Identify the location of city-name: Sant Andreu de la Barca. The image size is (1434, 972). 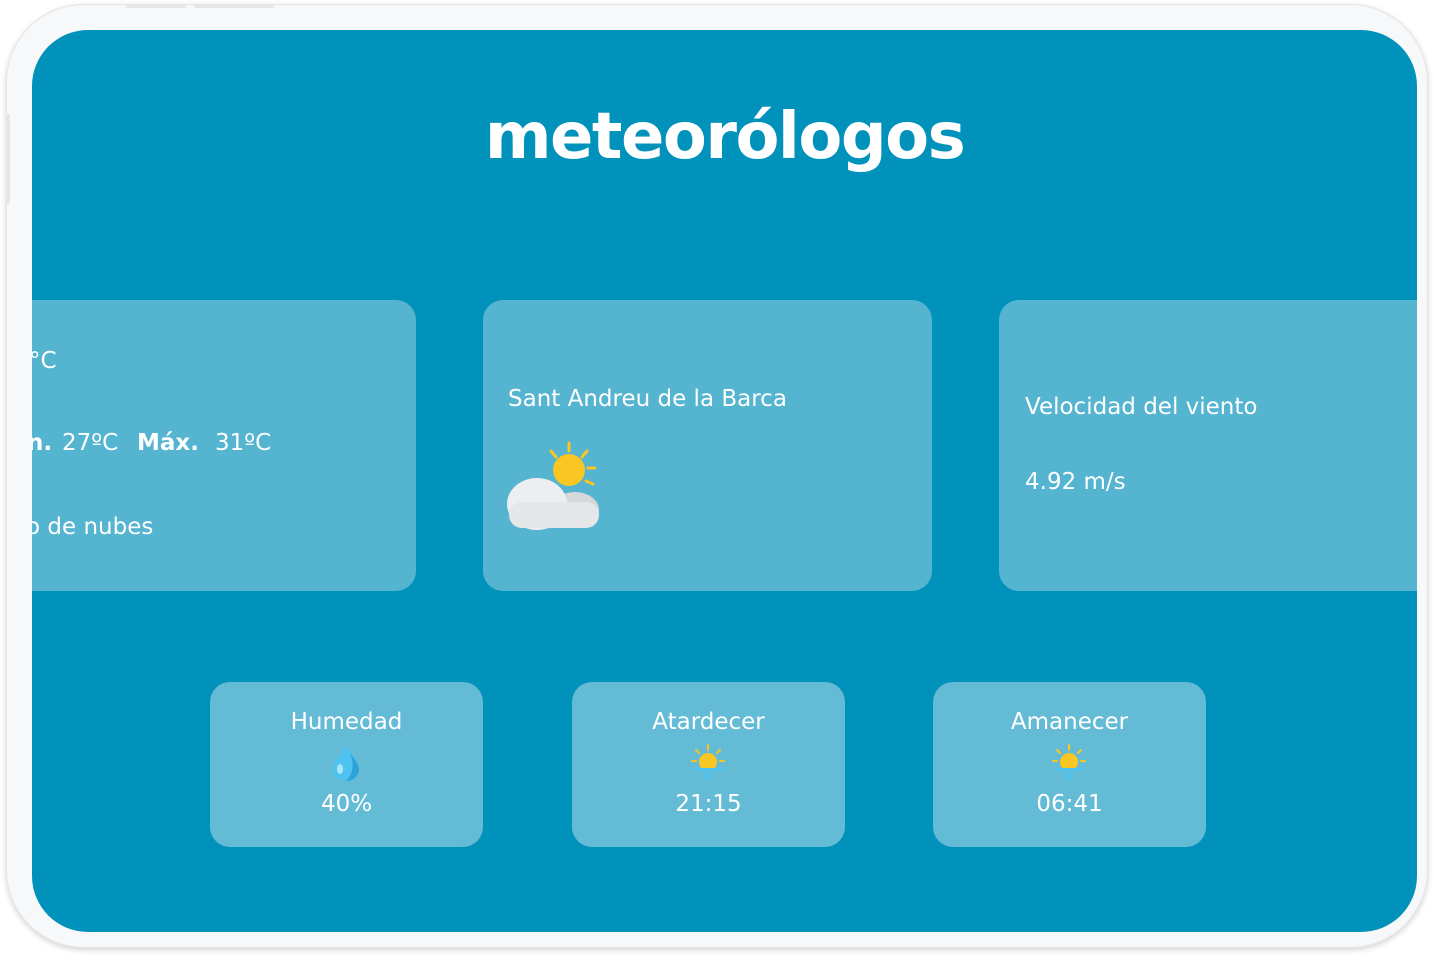
(647, 399).